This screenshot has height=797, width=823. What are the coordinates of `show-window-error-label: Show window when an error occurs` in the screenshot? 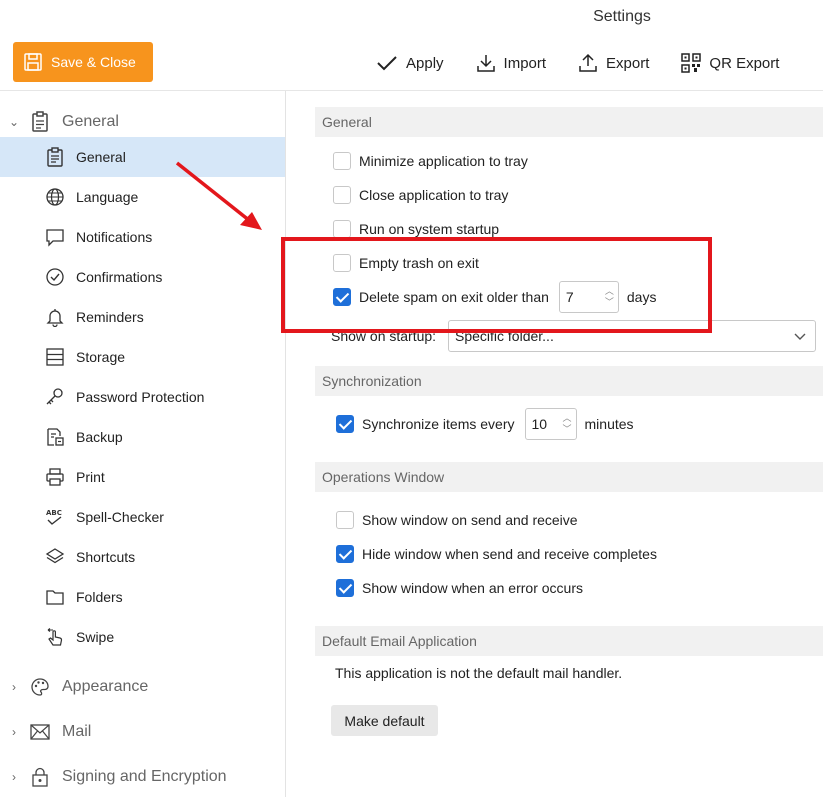 It's located at (472, 588).